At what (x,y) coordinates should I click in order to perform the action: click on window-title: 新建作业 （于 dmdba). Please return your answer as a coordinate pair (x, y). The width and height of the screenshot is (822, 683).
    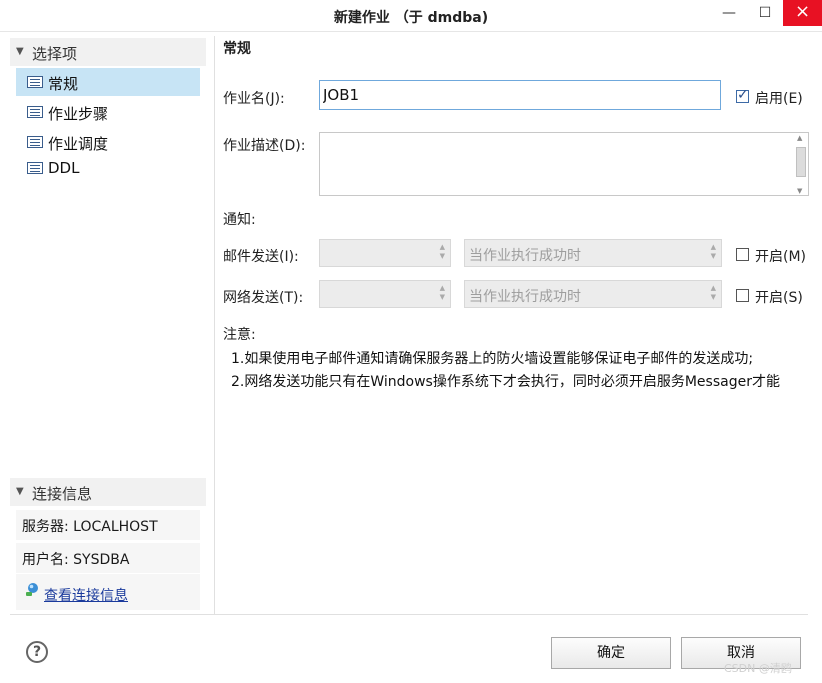
    Looking at the image, I should click on (411, 18).